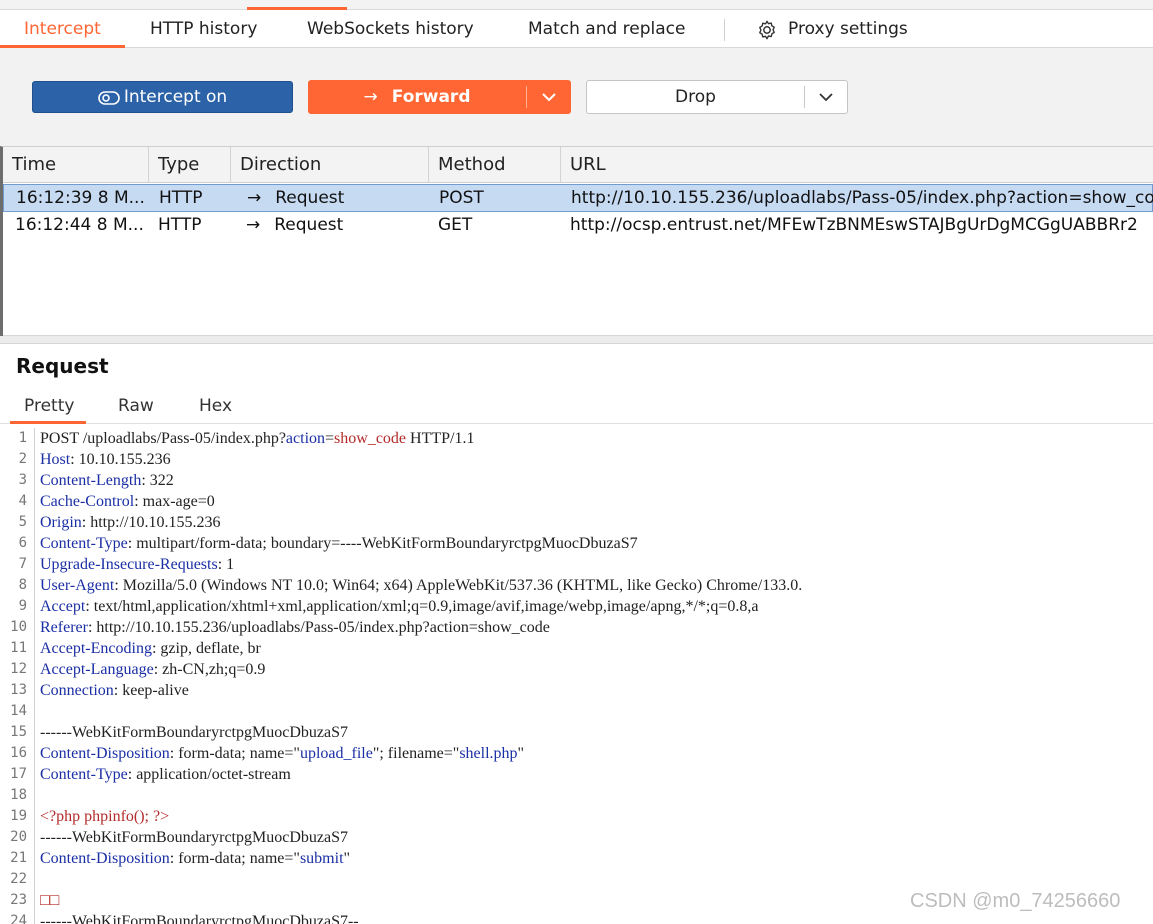 Image resolution: width=1153 pixels, height=924 pixels. I want to click on tab-separator, so click(724, 30).